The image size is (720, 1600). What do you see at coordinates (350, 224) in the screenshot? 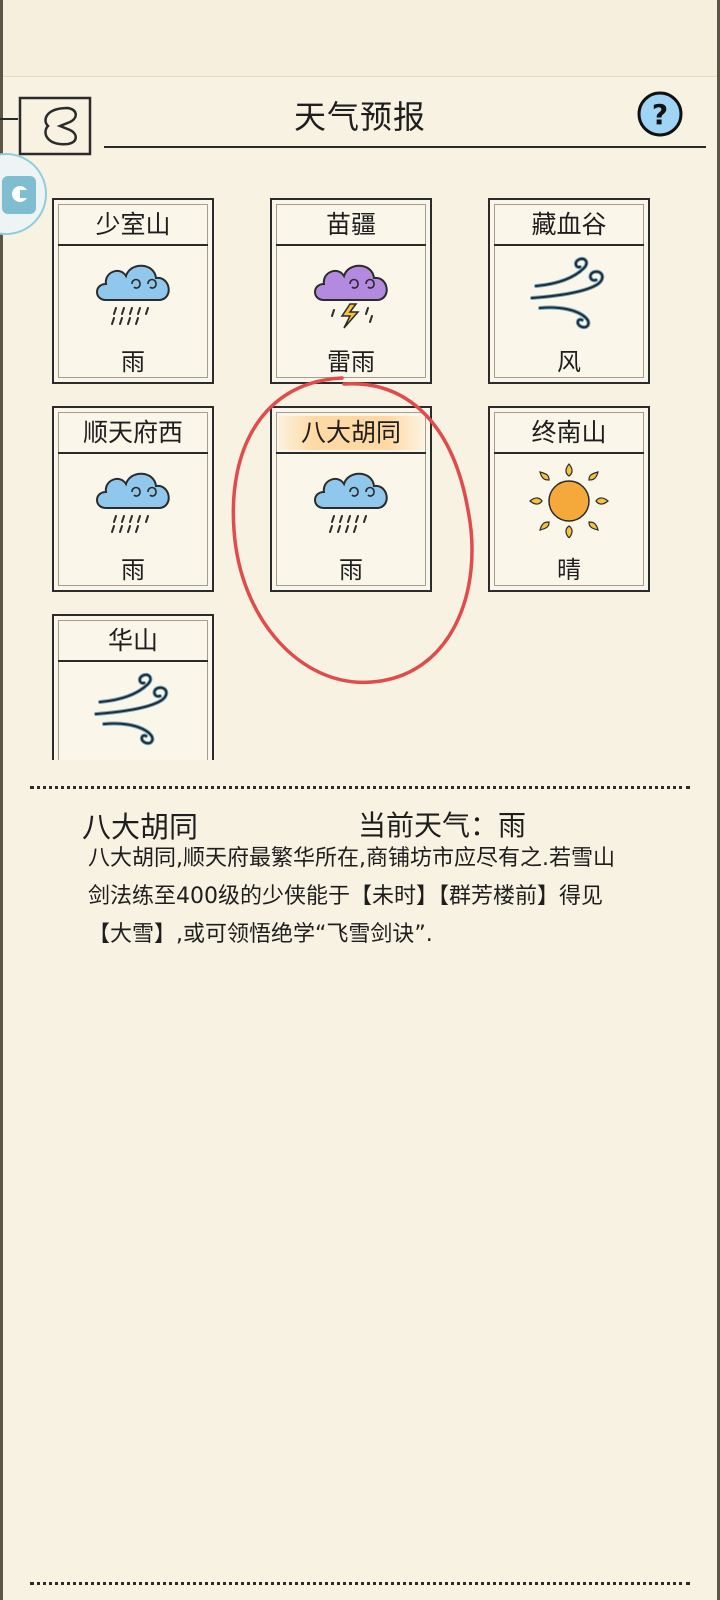
I see `card-location-name: 苗疆` at bounding box center [350, 224].